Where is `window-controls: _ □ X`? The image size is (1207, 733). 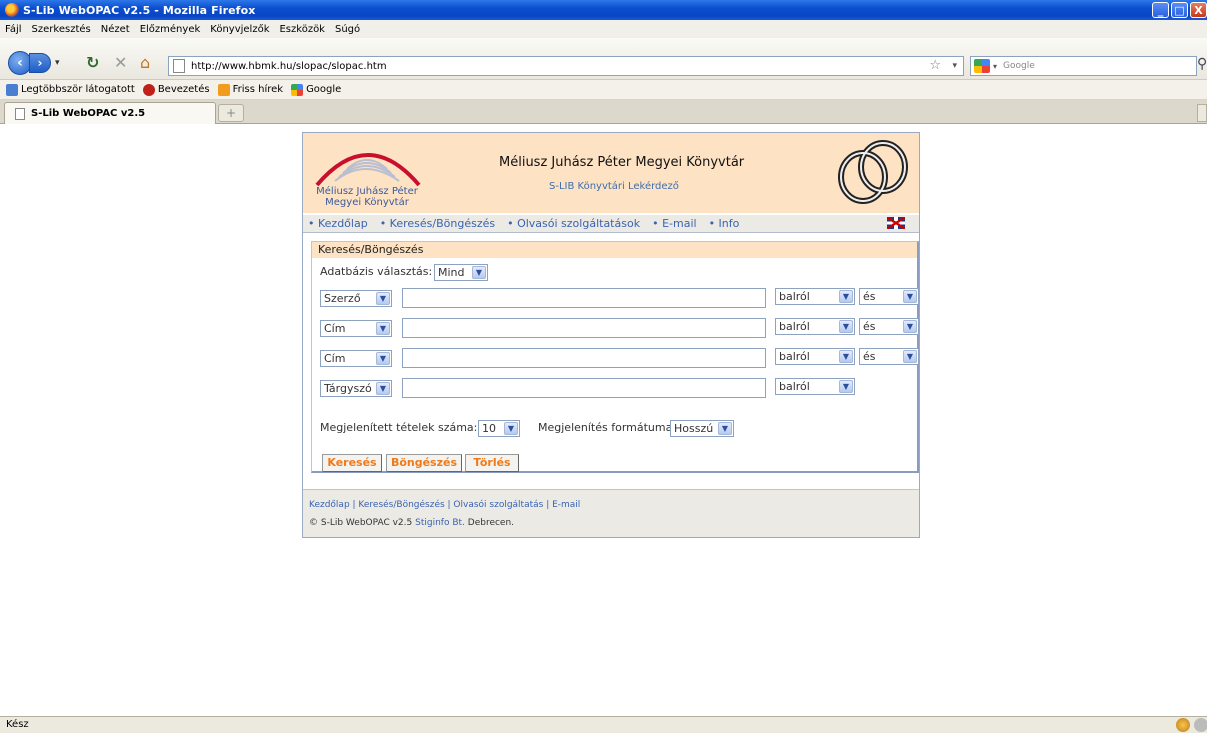 window-controls: _ □ X is located at coordinates (1179, 10).